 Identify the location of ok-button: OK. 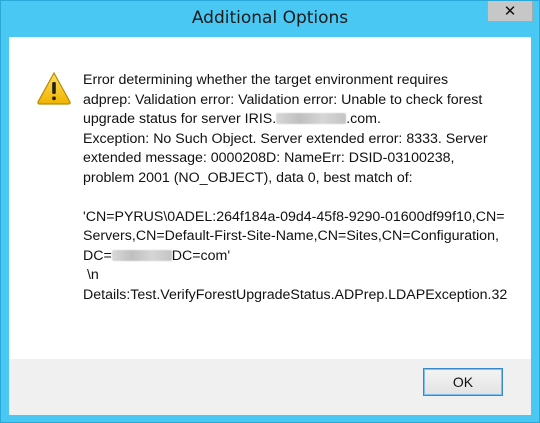
(463, 382).